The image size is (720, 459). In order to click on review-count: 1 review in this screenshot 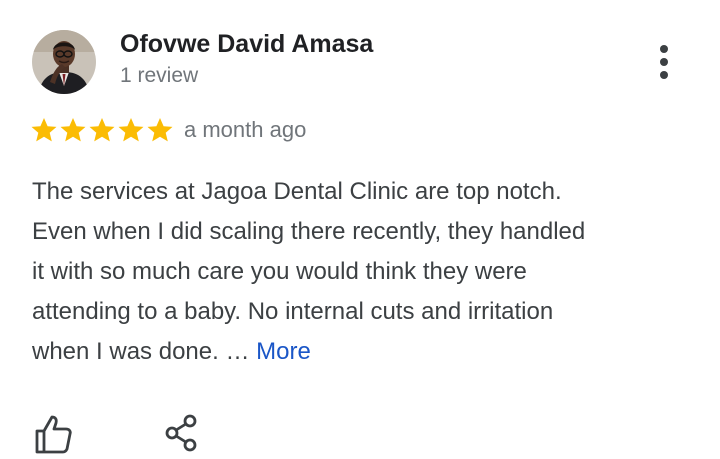, I will do `click(159, 75)`.